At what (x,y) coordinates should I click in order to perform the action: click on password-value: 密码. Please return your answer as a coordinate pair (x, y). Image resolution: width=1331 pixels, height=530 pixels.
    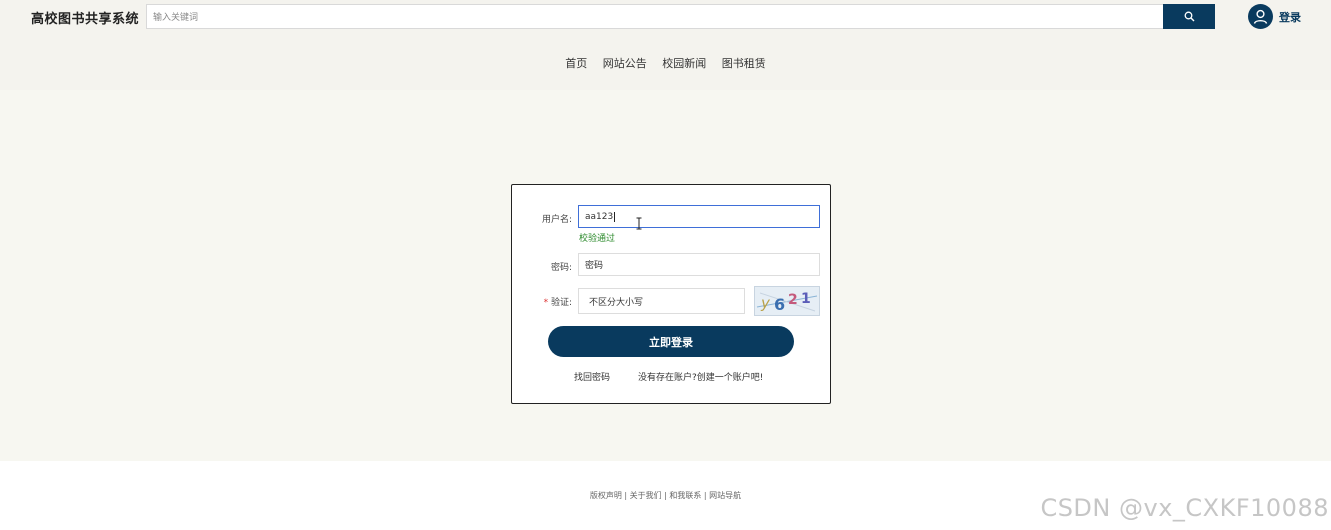
    Looking at the image, I should click on (594, 266).